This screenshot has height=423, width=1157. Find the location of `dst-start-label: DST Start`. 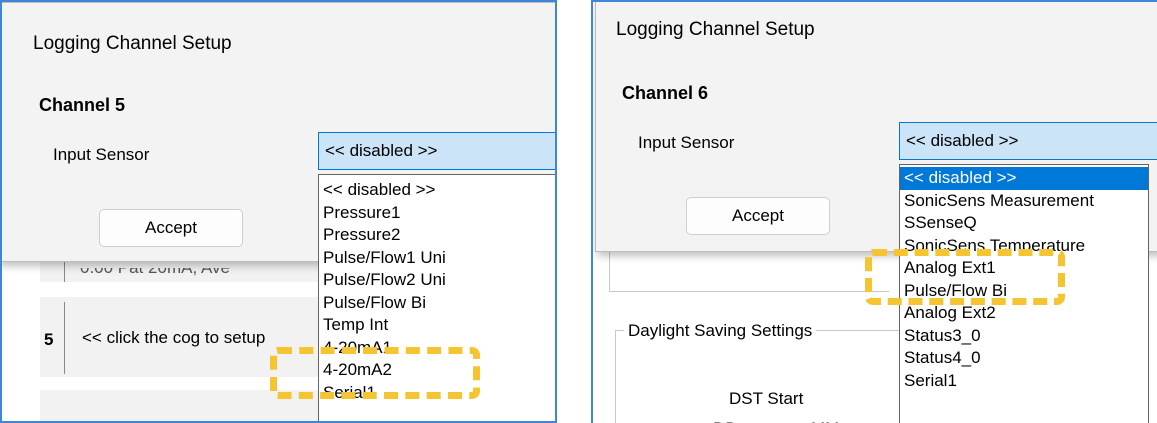

dst-start-label: DST Start is located at coordinates (766, 398).